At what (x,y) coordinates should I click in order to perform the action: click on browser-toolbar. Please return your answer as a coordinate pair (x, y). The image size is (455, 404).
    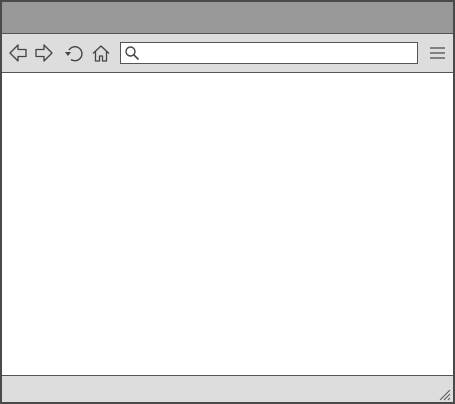
    Looking at the image, I should click on (227, 53).